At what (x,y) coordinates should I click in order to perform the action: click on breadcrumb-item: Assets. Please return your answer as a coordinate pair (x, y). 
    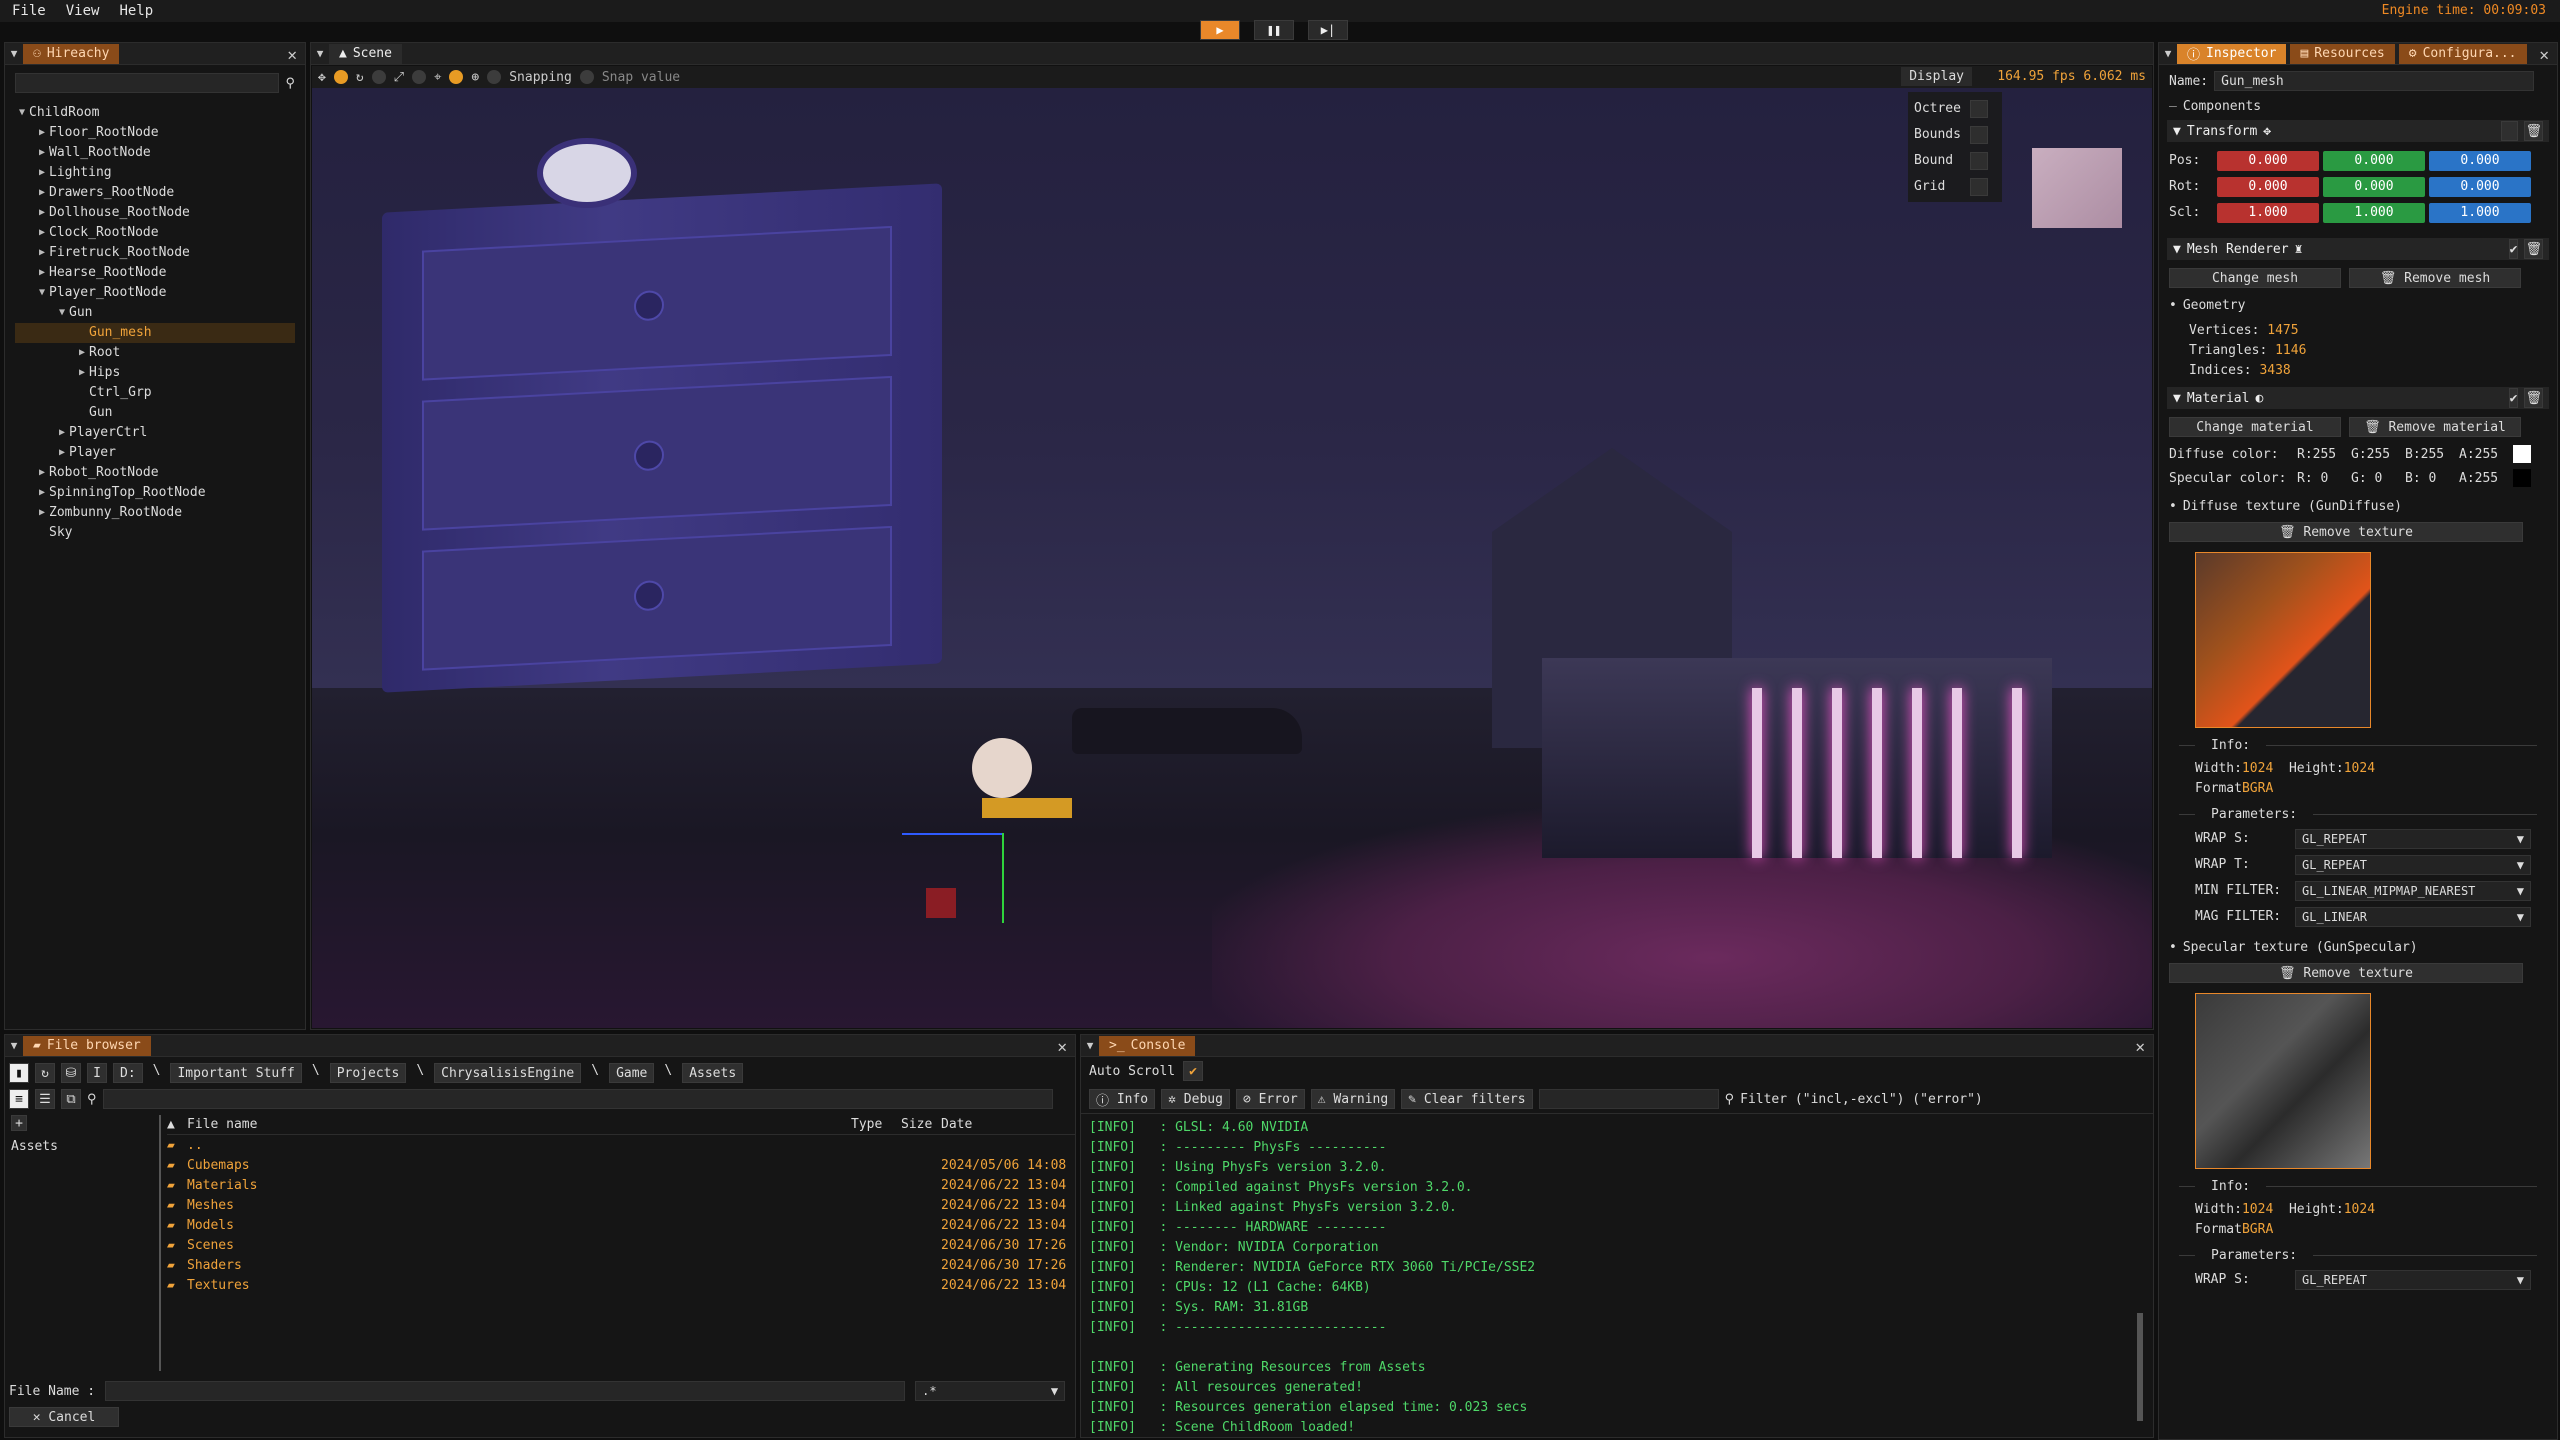
    Looking at the image, I should click on (713, 1073).